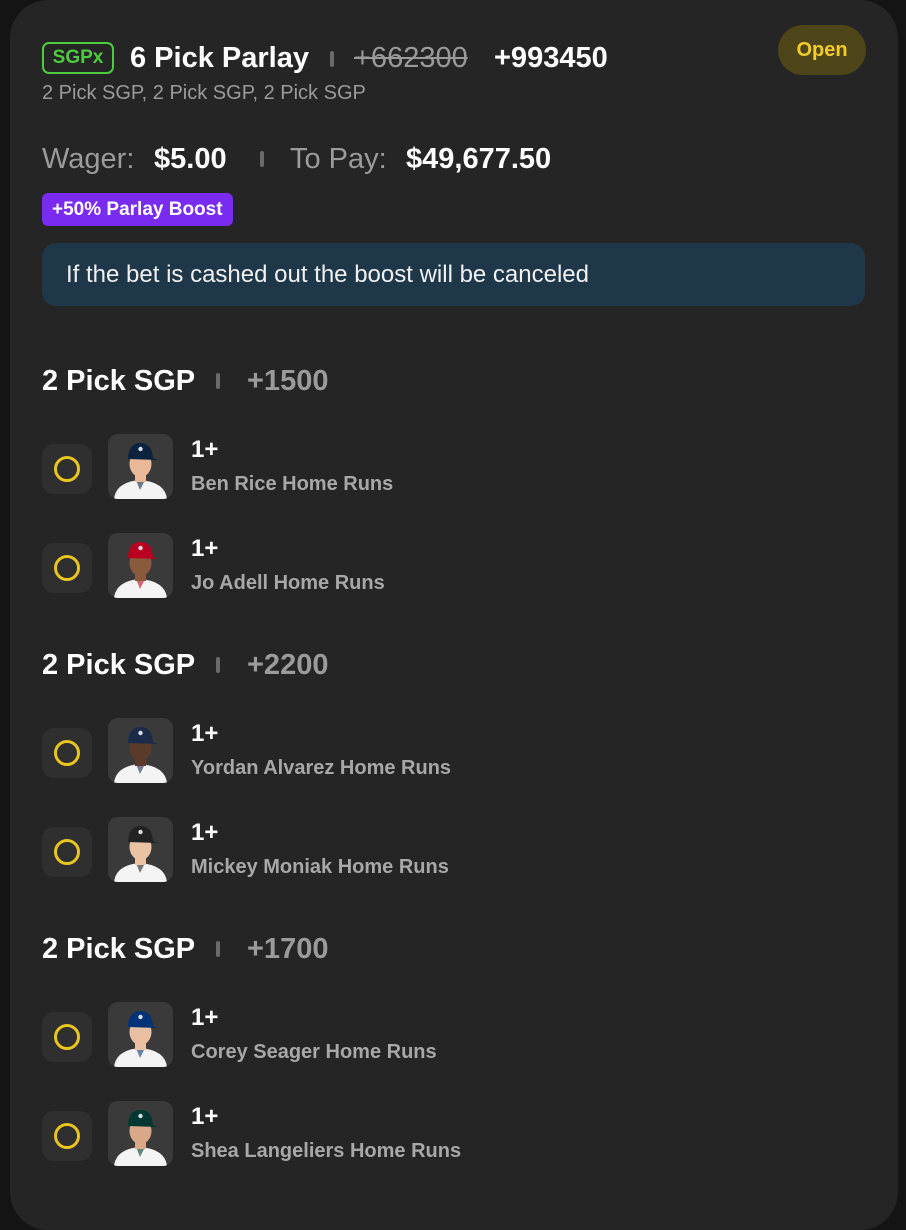 The image size is (906, 1230). Describe the element at coordinates (88, 159) in the screenshot. I see `wager-label: Wager:` at that location.